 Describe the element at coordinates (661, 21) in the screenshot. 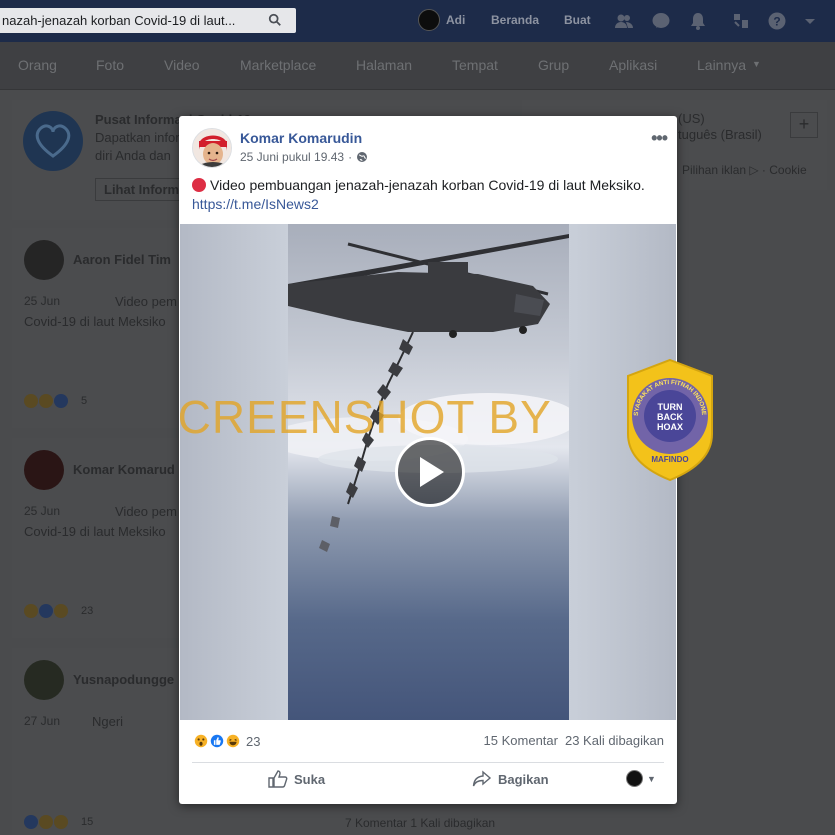

I see `messenger-icon` at that location.